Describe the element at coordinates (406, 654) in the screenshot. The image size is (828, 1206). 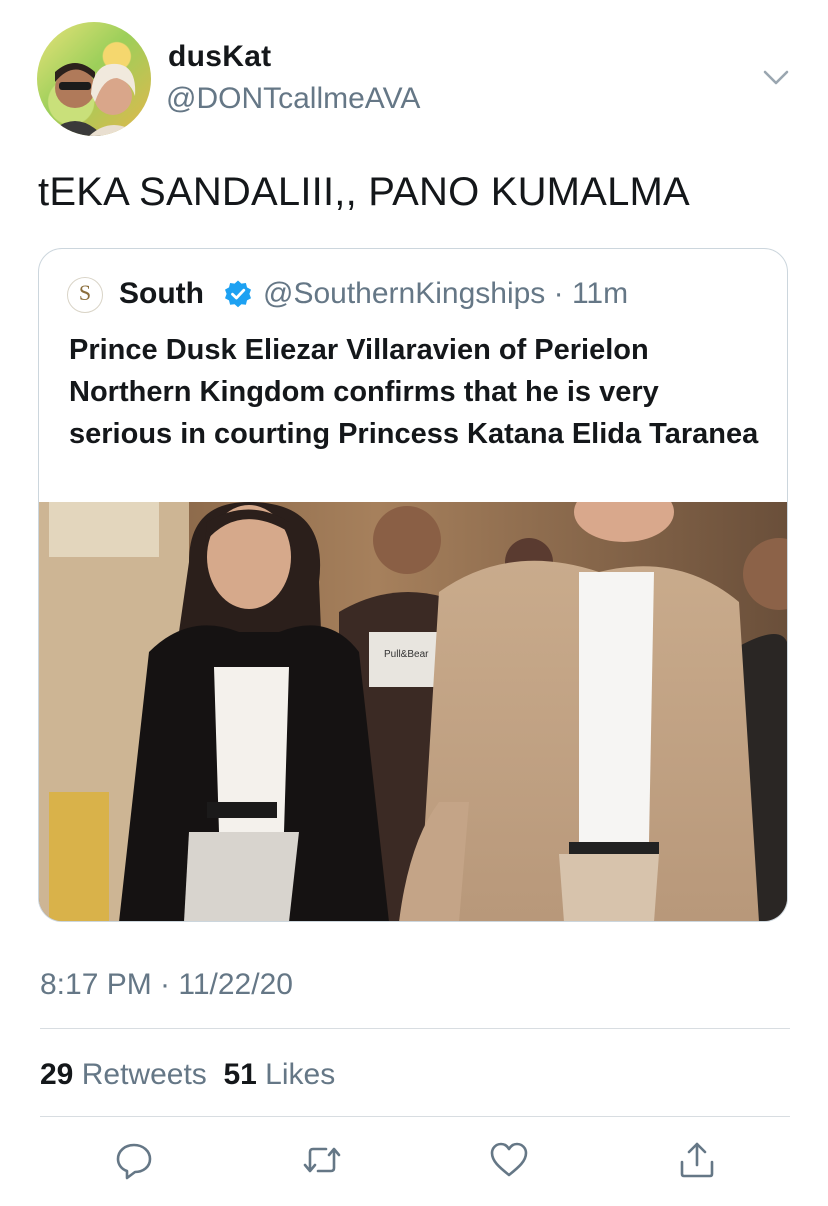
I see `shirt-logo-text: Pull&Bear` at that location.